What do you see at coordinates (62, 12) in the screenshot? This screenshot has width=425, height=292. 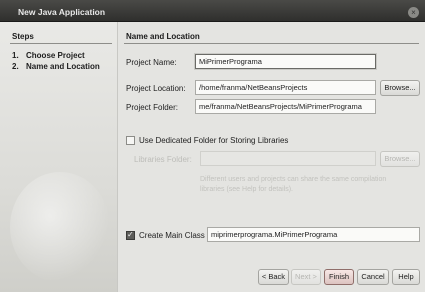 I see `window-title: New Java Application` at bounding box center [62, 12].